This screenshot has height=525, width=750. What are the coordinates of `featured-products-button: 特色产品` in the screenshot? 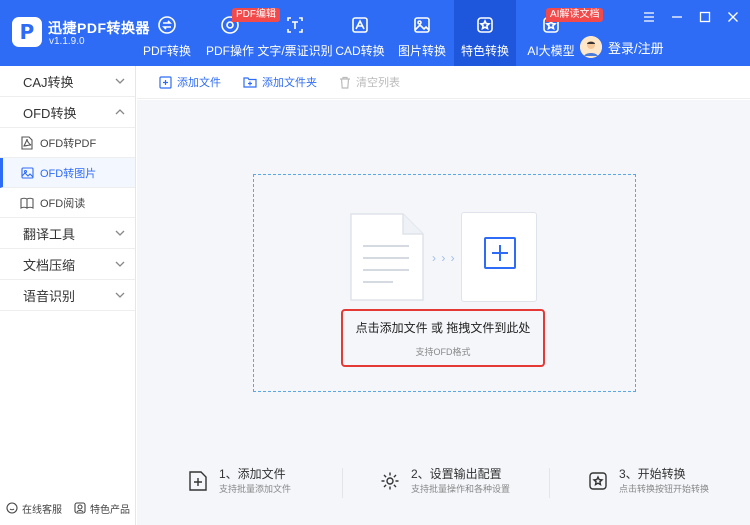 It's located at (102, 508).